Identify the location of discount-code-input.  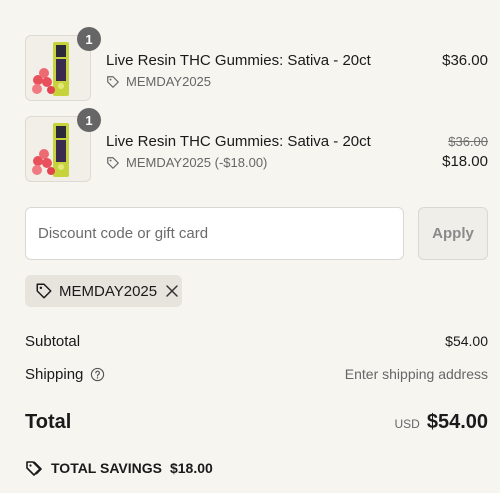
(214, 233).